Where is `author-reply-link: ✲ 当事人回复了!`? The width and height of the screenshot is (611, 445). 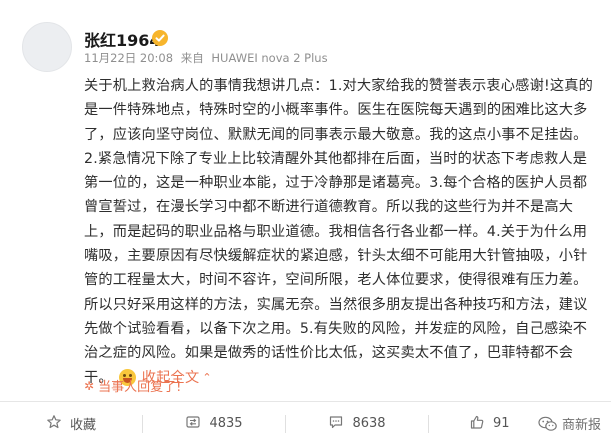 author-reply-link: ✲ 当事人回复了! is located at coordinates (133, 386).